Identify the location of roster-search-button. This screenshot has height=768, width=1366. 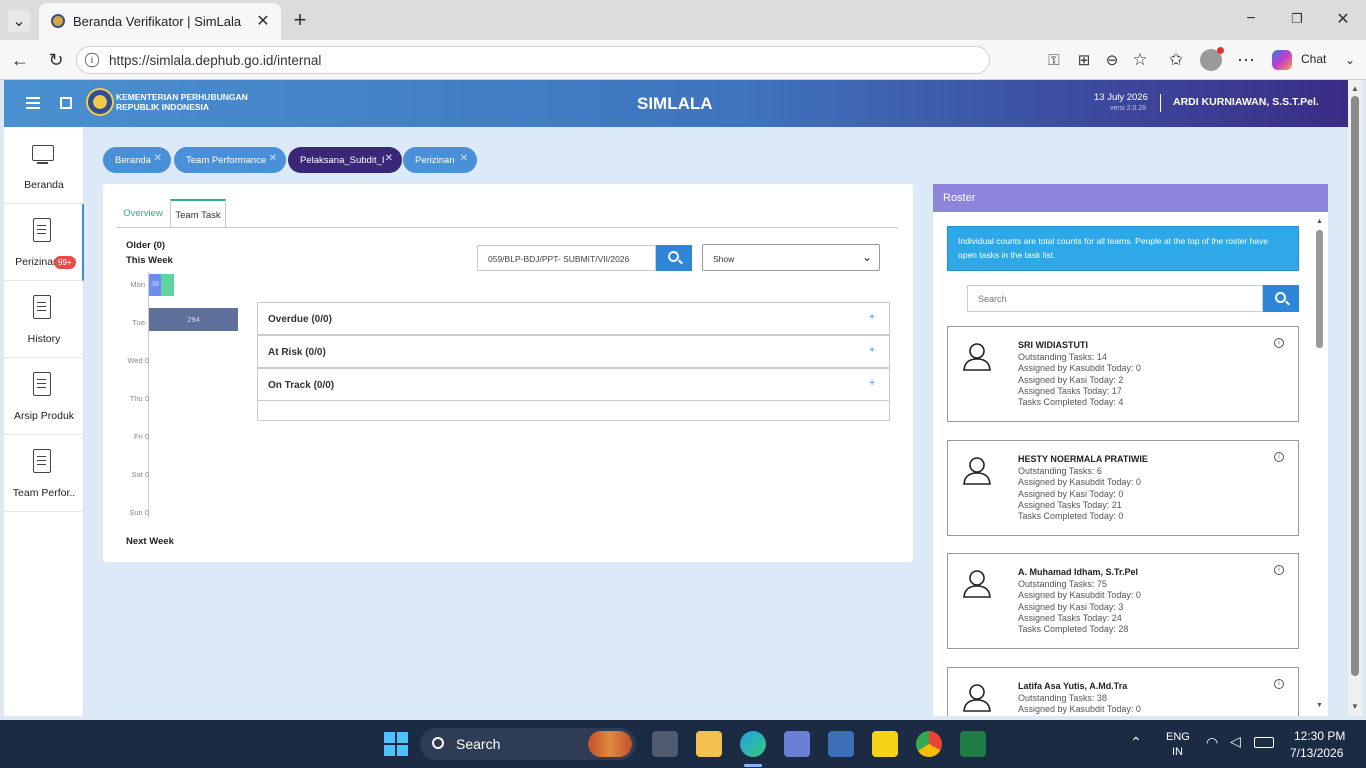
(1281, 298).